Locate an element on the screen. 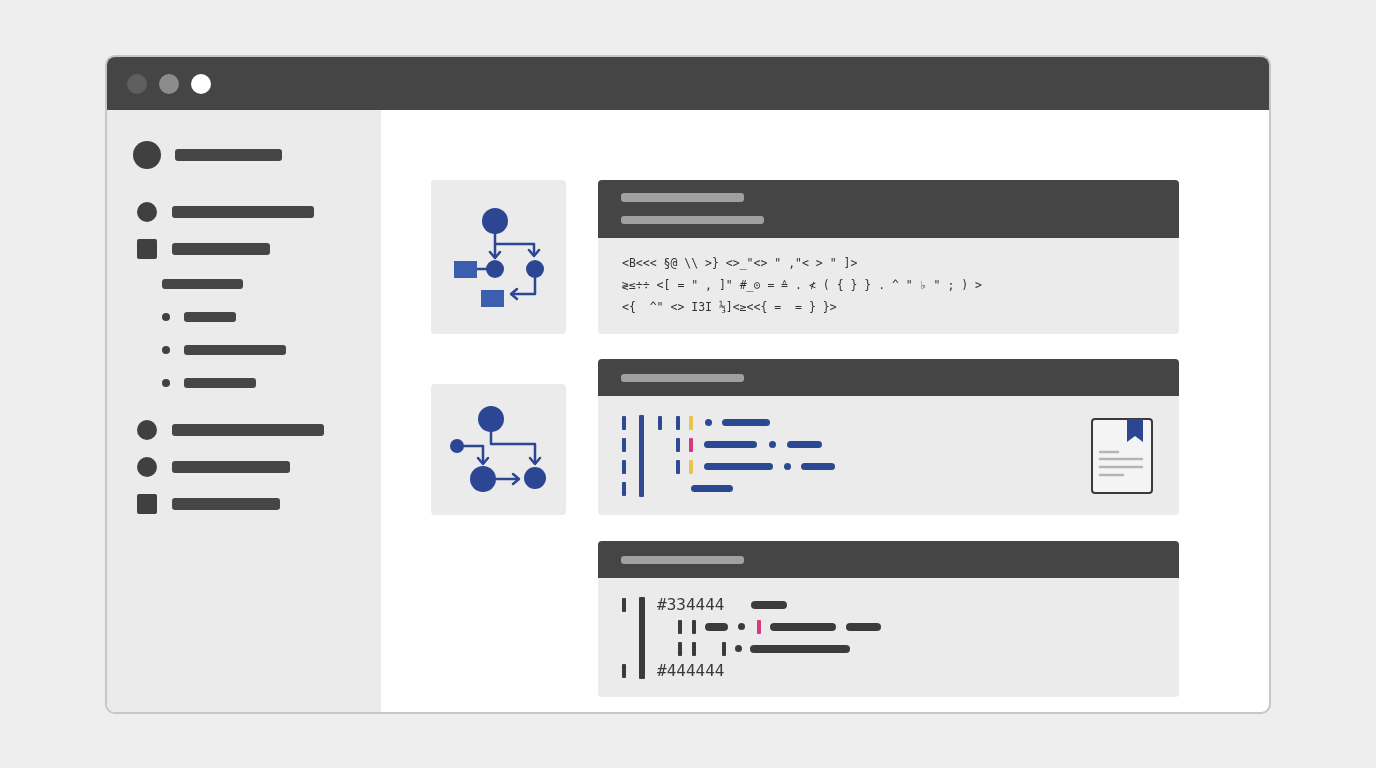 The image size is (1376, 768). avatar-icon is located at coordinates (147, 155).